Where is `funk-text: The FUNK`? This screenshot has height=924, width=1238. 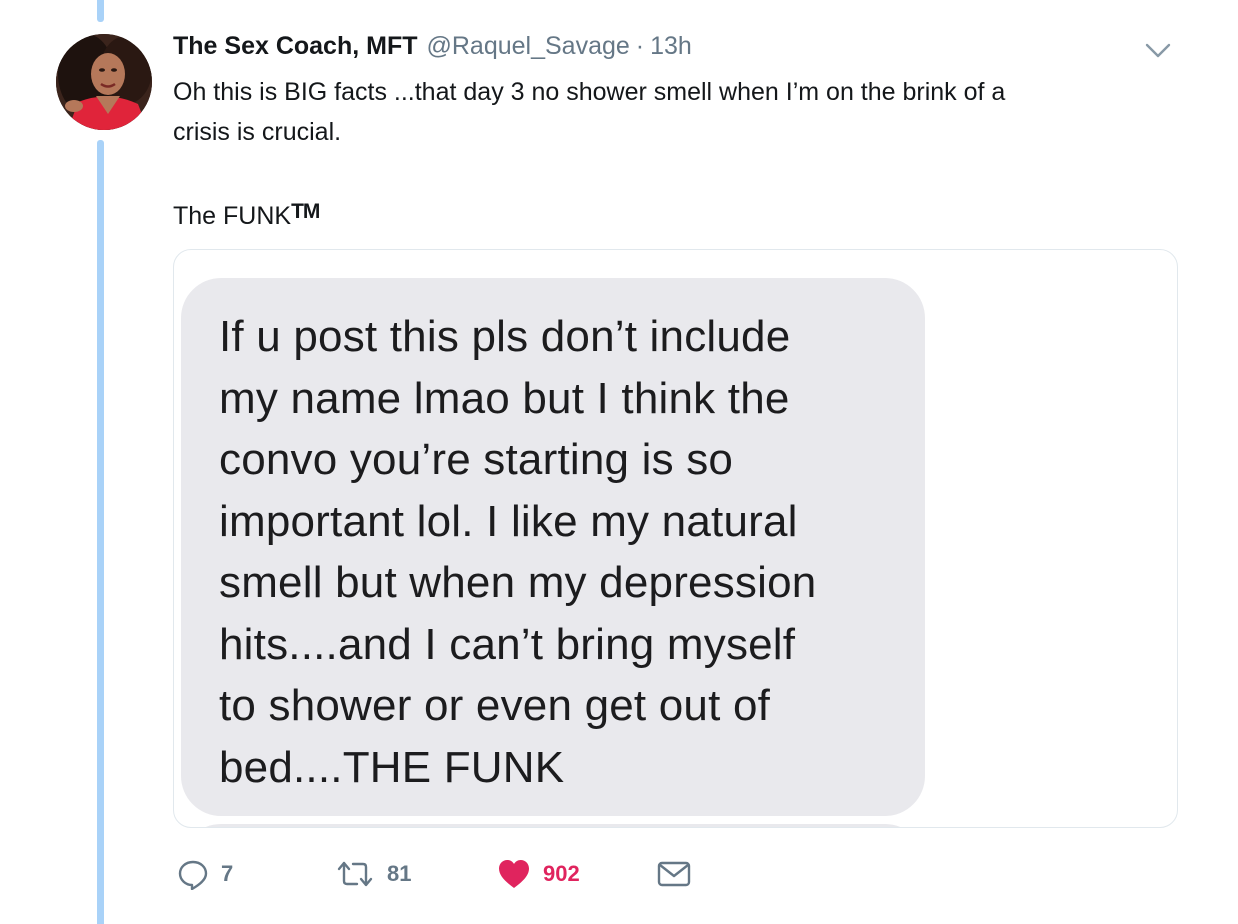
funk-text: The FUNK is located at coordinates (232, 216).